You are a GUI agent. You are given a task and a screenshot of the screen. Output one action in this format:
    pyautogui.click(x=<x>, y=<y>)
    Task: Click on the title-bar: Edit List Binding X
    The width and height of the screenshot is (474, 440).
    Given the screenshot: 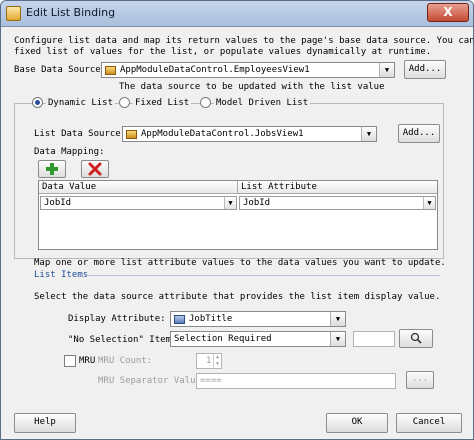 What is the action you would take?
    pyautogui.click(x=237, y=14)
    